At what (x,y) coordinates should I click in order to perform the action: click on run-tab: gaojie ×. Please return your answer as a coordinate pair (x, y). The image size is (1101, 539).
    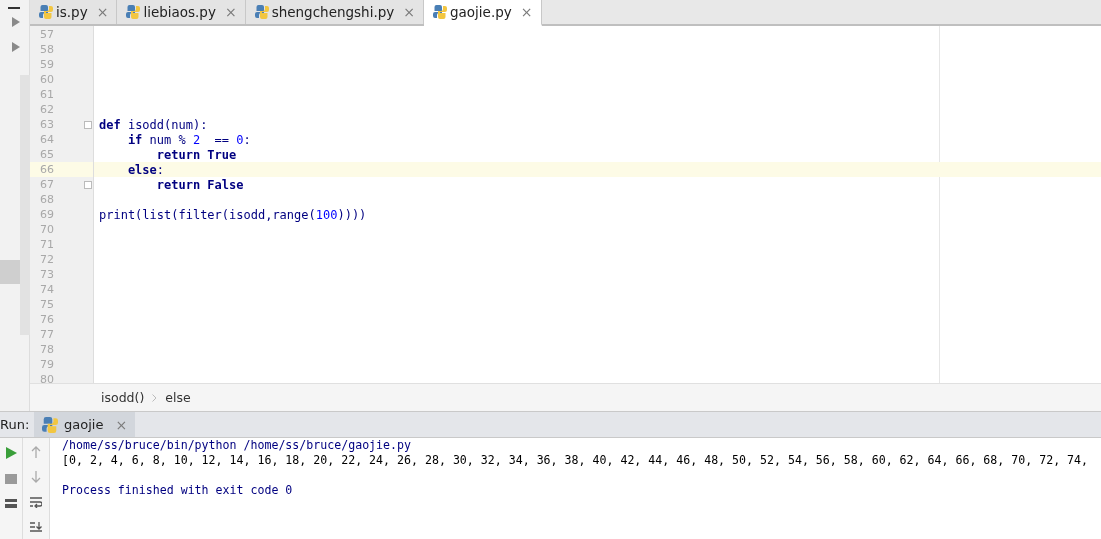
    Looking at the image, I should click on (85, 424).